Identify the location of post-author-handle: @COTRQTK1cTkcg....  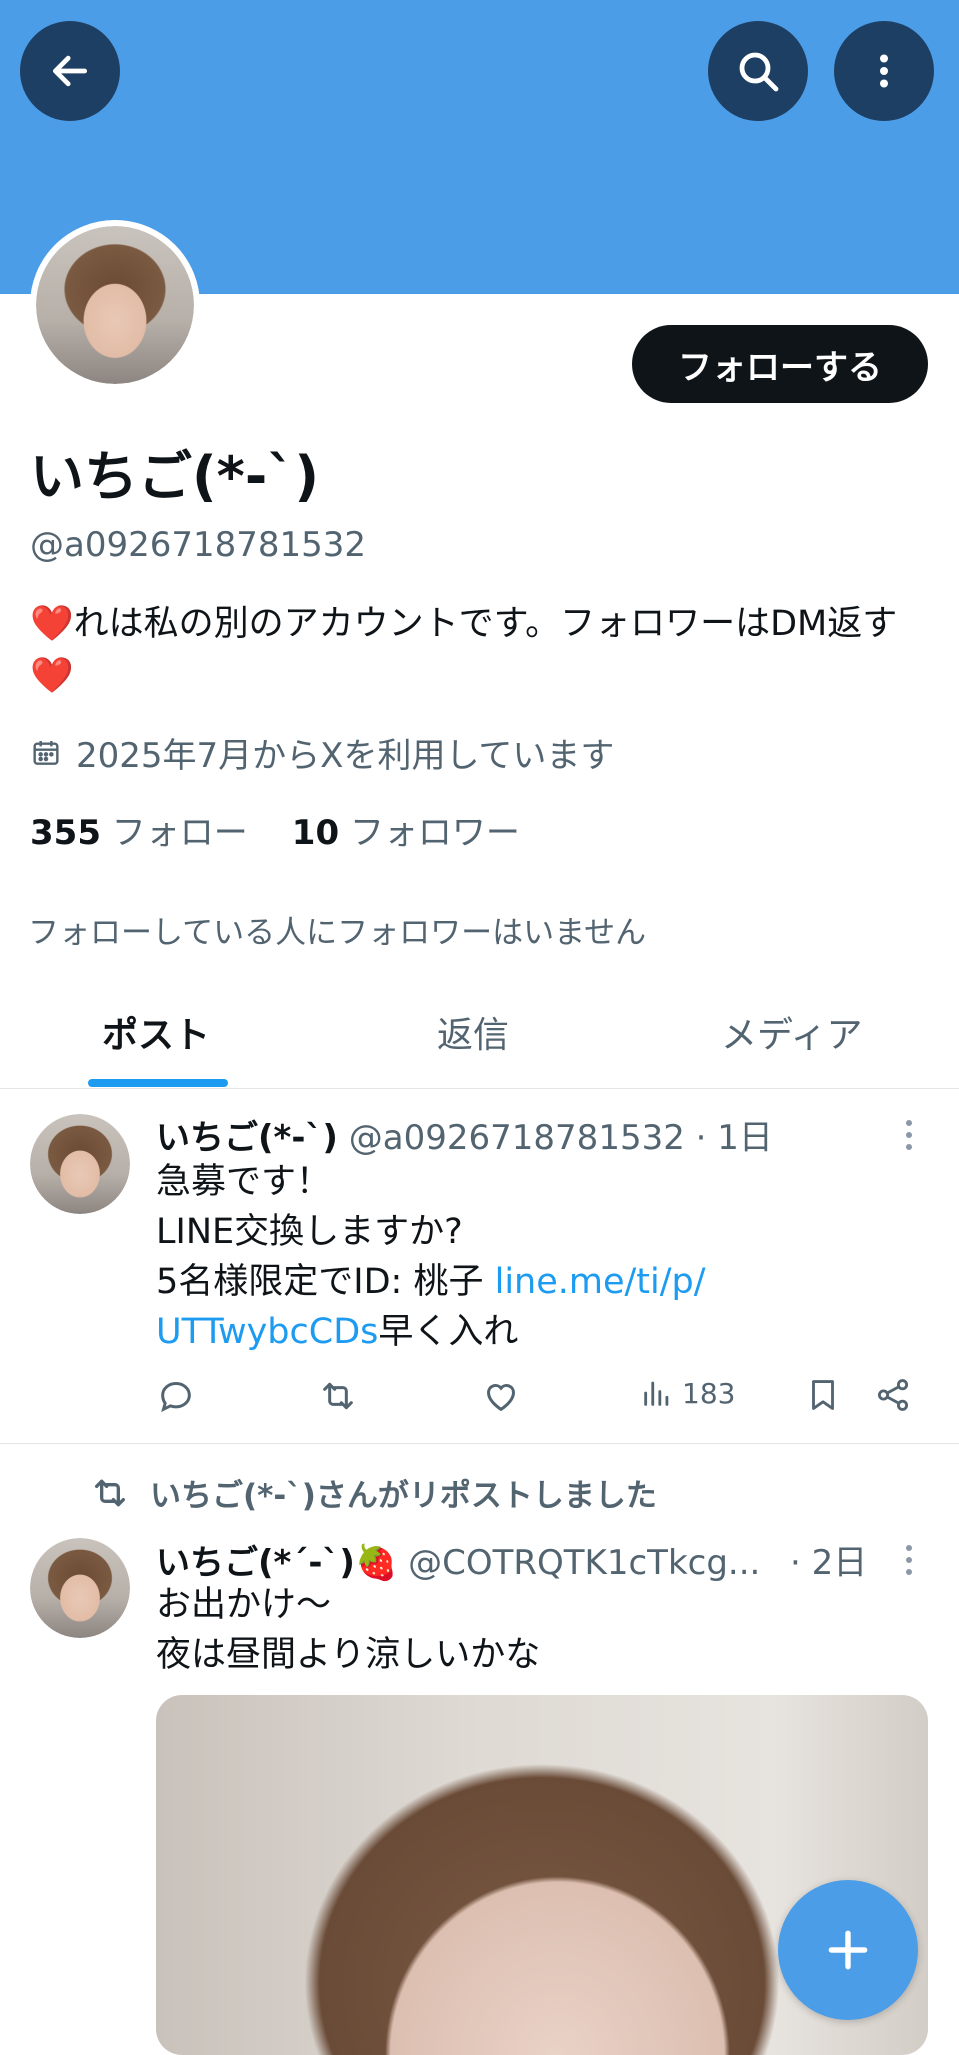
(584, 1563).